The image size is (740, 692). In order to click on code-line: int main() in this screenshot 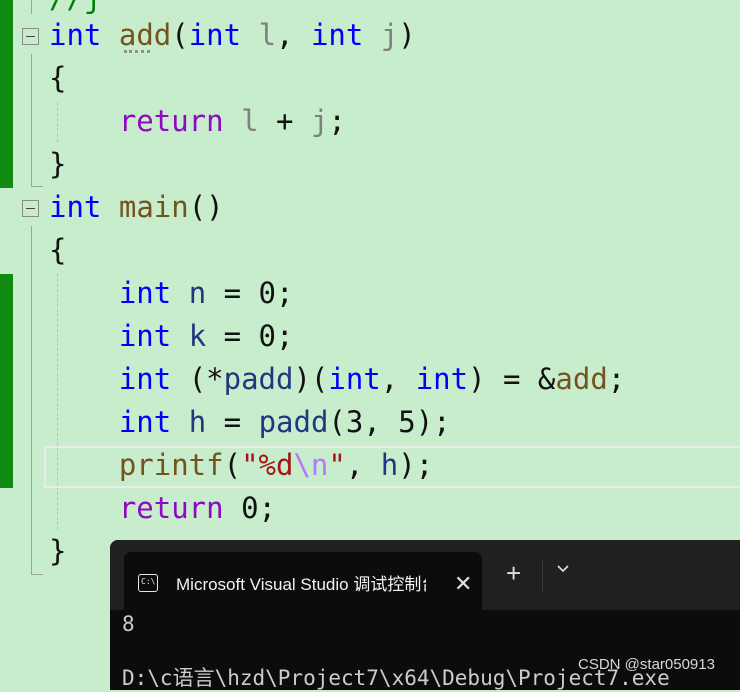, I will do `click(136, 207)`.